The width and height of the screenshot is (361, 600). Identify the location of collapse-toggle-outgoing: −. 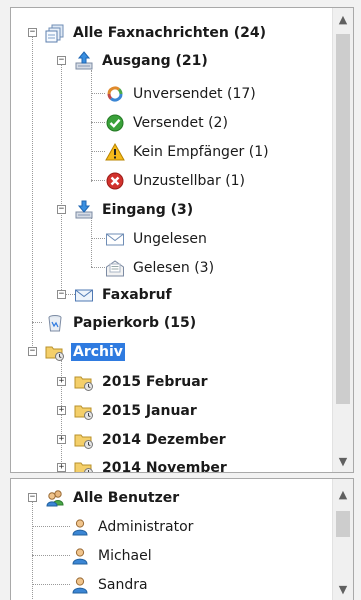
(61, 60).